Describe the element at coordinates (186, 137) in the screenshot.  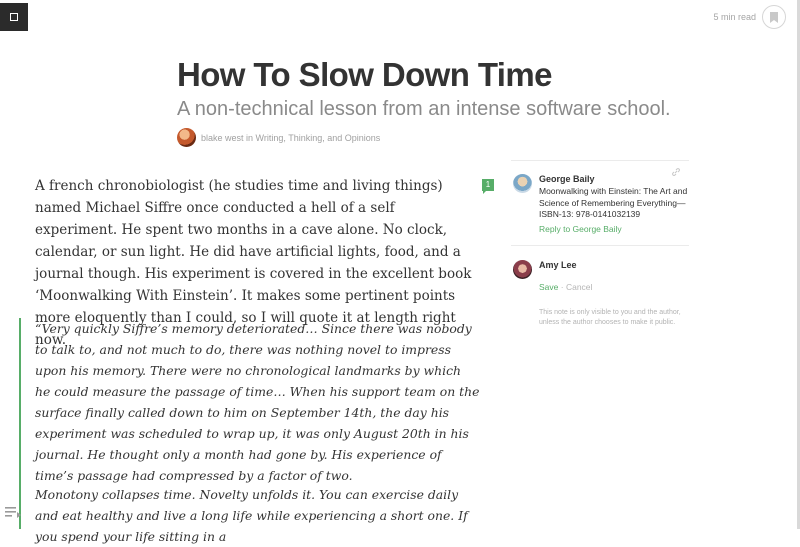
I see `author-avatar` at that location.